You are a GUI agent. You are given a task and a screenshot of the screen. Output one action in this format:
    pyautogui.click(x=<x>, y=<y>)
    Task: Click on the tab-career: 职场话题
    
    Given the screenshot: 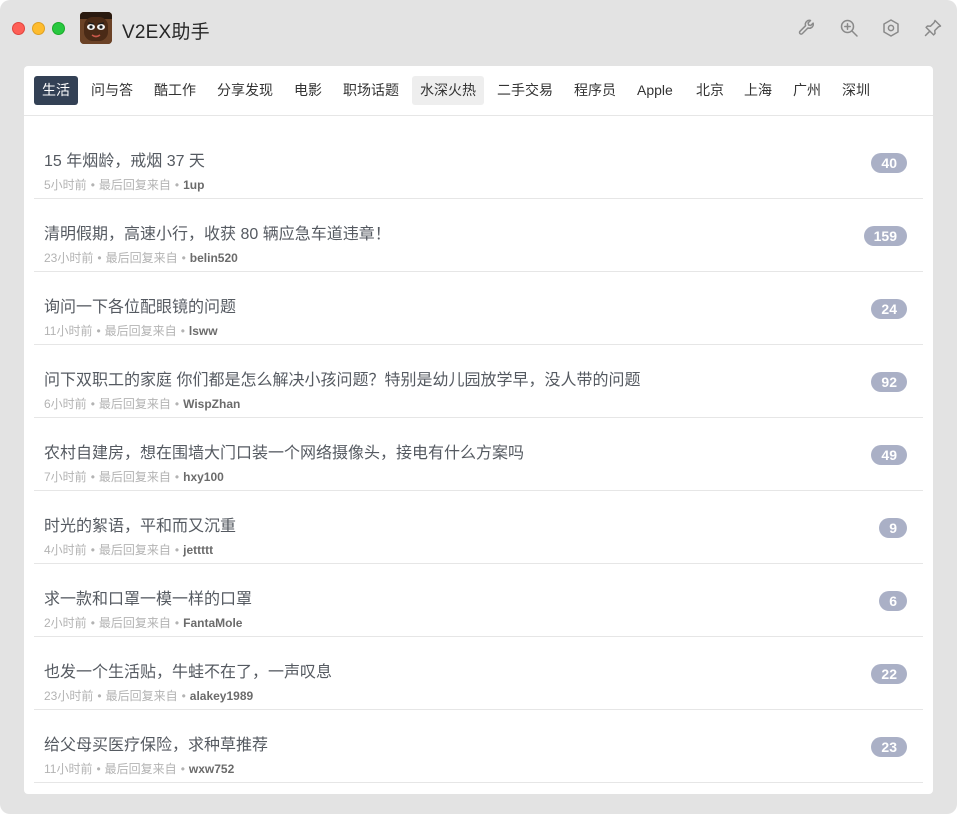 What is the action you would take?
    pyautogui.click(x=371, y=90)
    